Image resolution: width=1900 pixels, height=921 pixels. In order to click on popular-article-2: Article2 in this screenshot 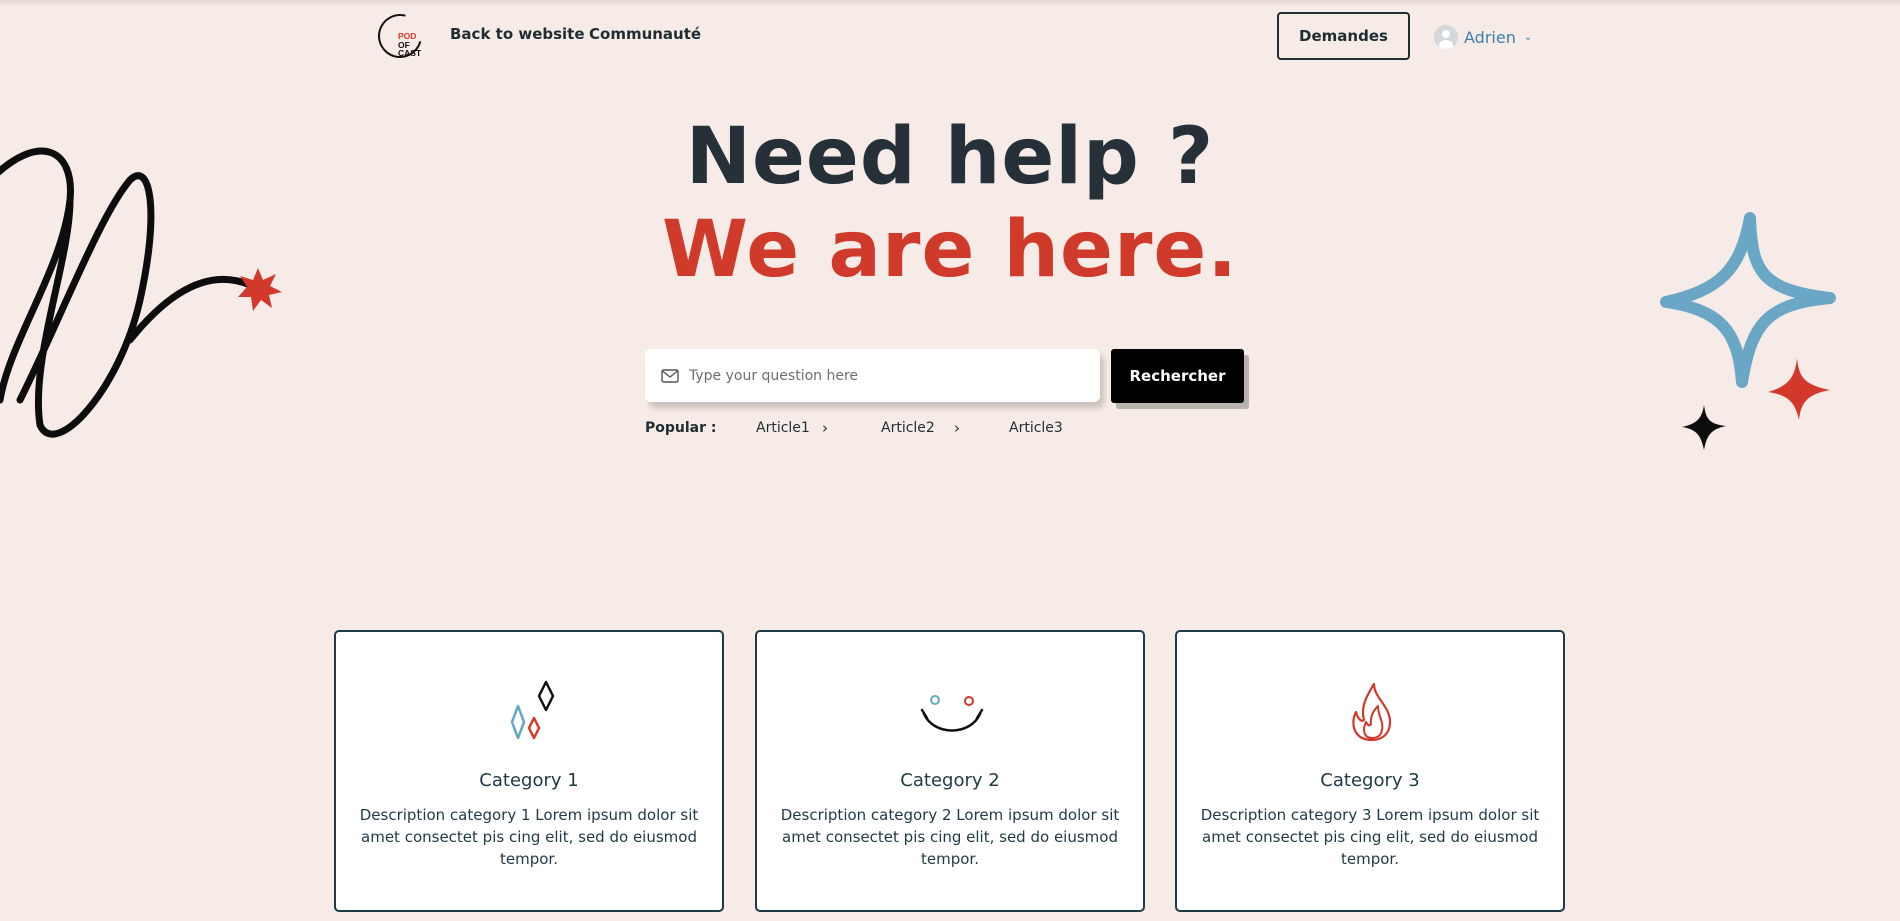, I will do `click(908, 428)`.